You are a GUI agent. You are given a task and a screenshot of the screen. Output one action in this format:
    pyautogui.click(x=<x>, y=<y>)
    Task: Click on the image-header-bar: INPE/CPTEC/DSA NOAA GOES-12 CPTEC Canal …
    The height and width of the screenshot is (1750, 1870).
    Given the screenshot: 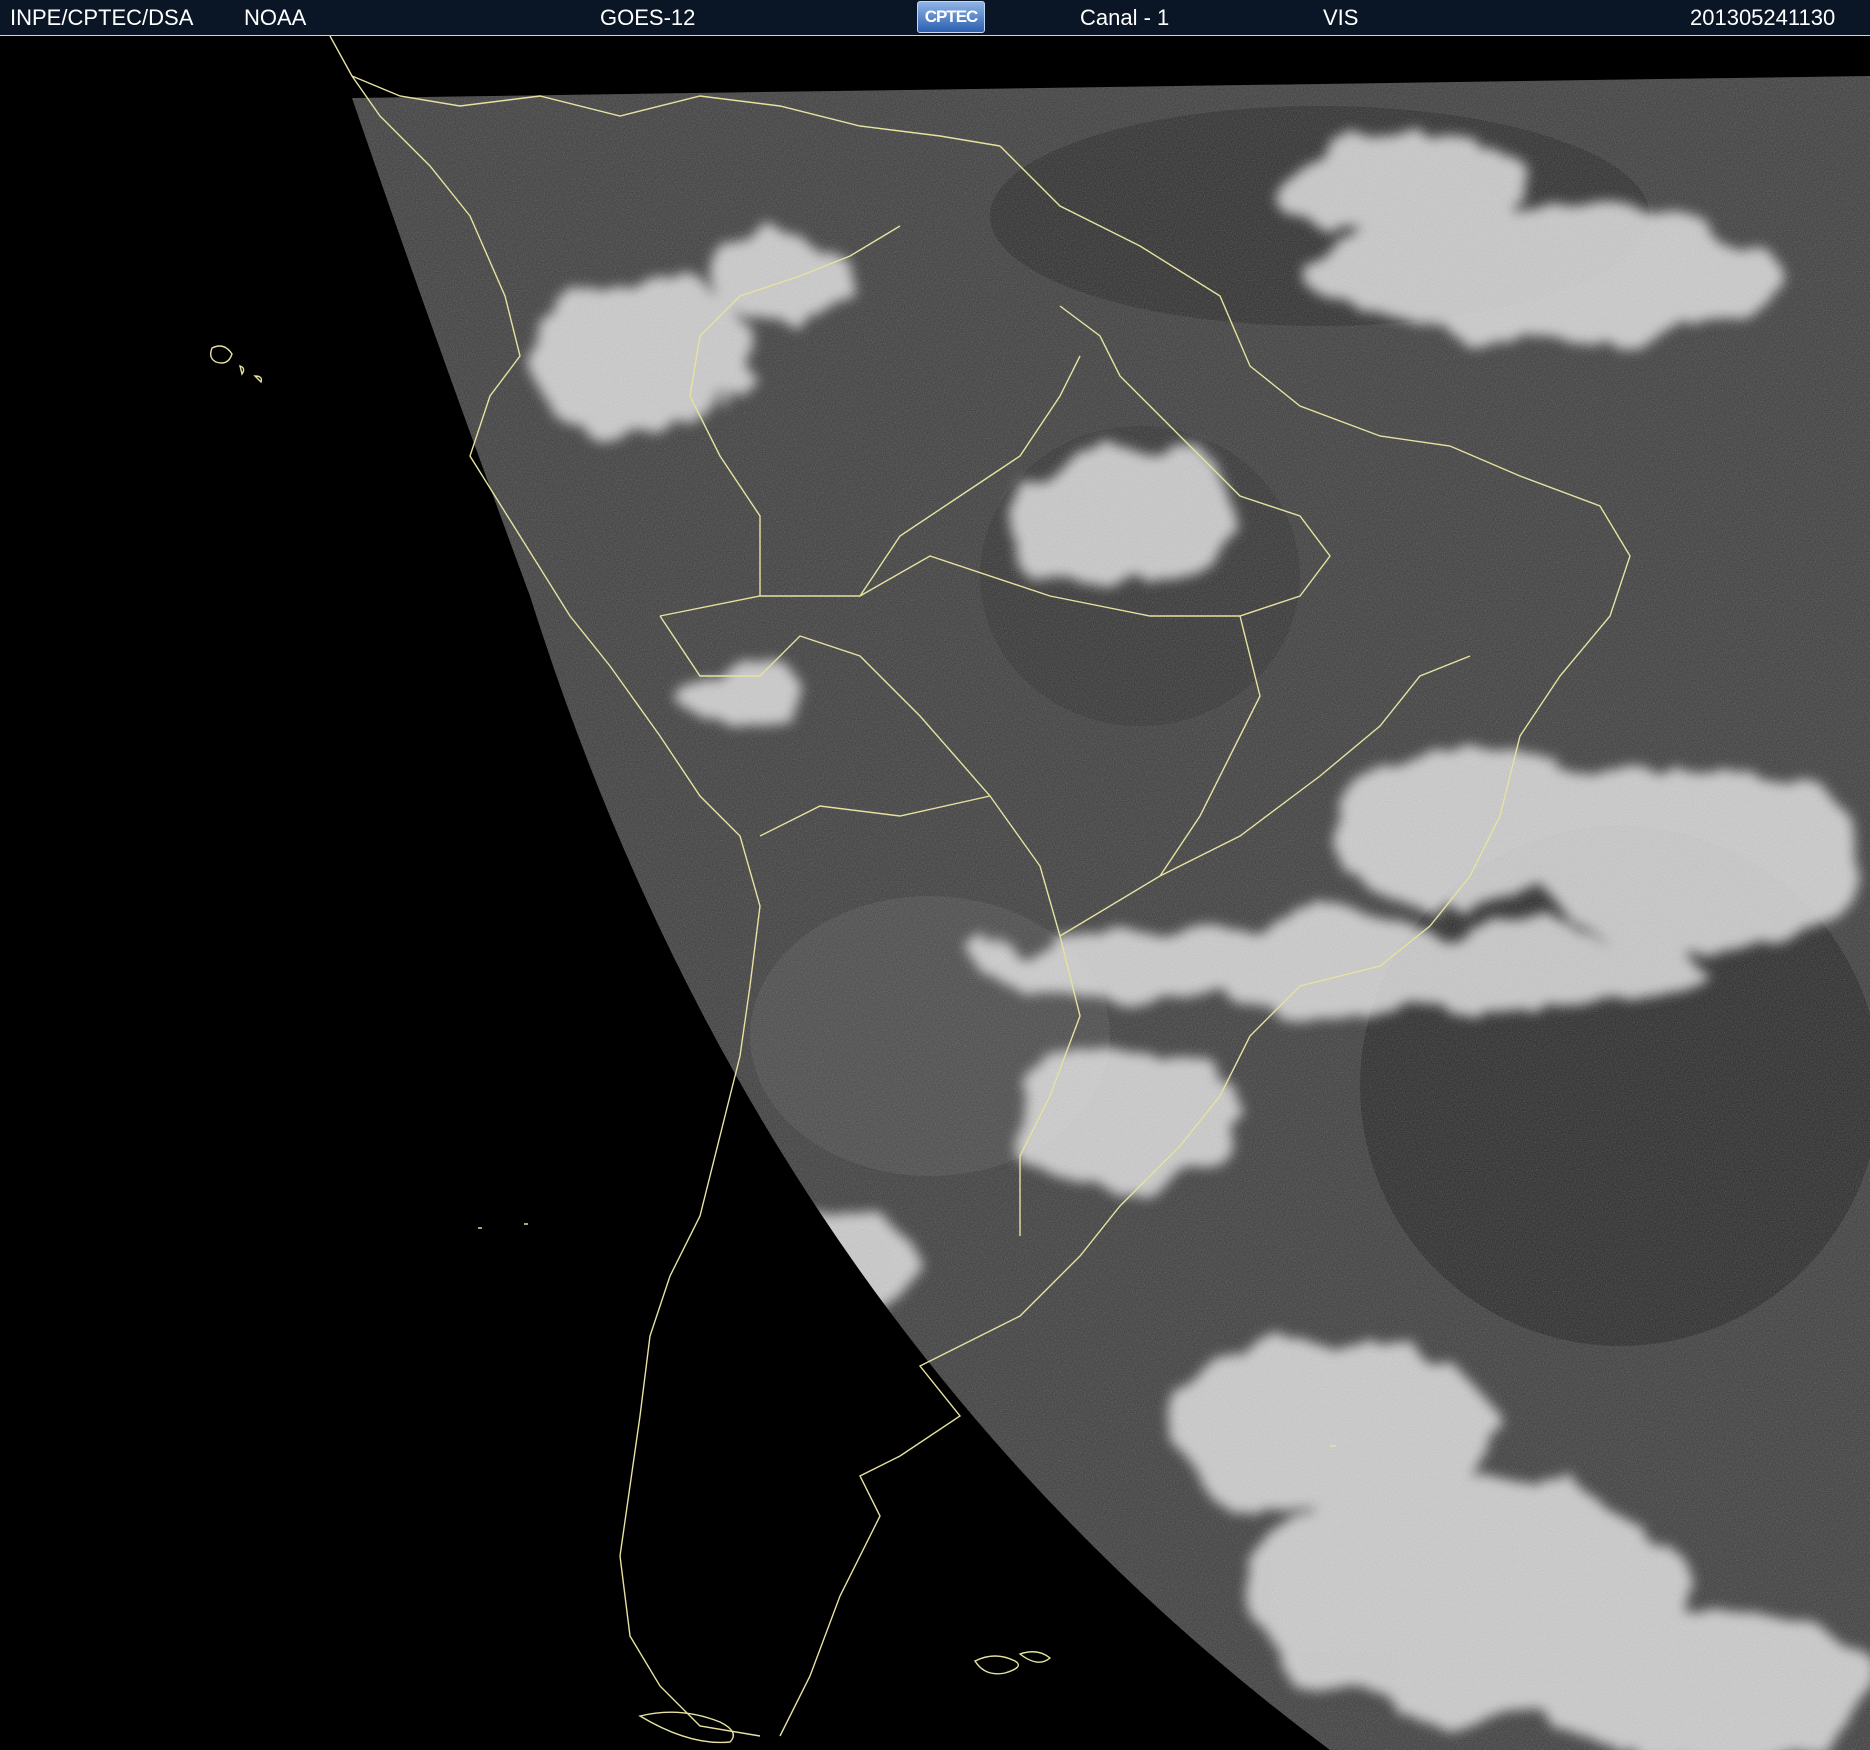 What is the action you would take?
    pyautogui.click(x=935, y=18)
    